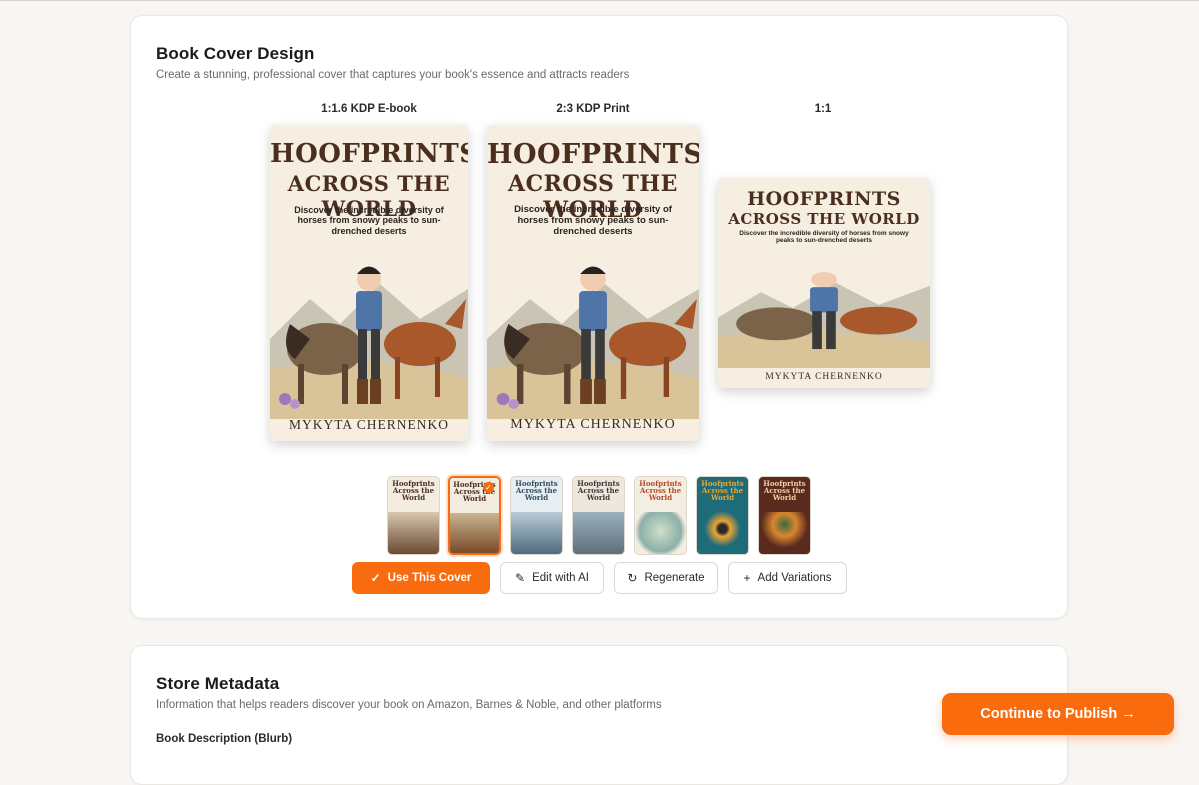 This screenshot has height=785, width=1199. I want to click on edit-with-ai-label: Edit with AI, so click(560, 578).